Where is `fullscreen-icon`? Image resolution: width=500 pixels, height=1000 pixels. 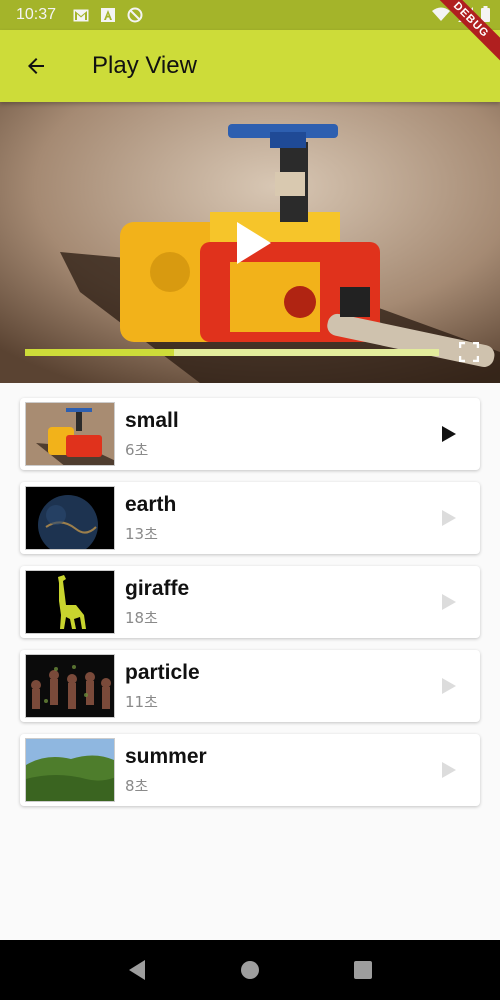
fullscreen-icon is located at coordinates (469, 352).